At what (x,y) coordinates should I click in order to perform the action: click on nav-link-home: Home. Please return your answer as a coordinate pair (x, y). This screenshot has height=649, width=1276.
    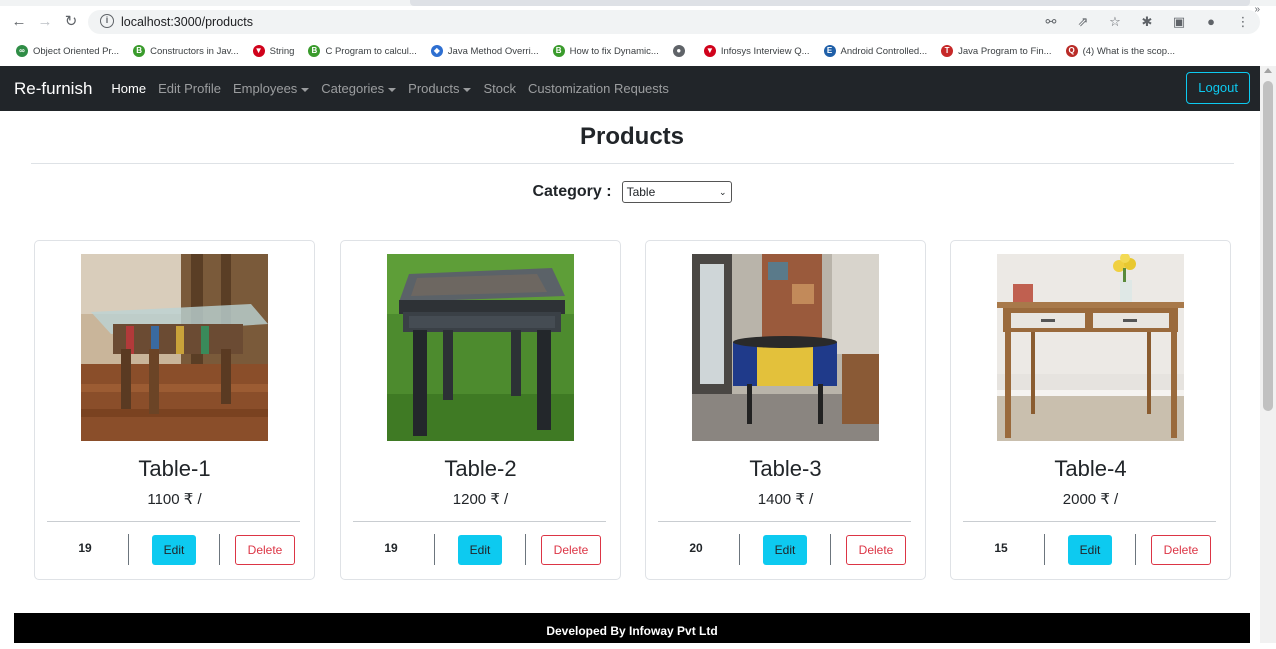
    Looking at the image, I should click on (128, 88).